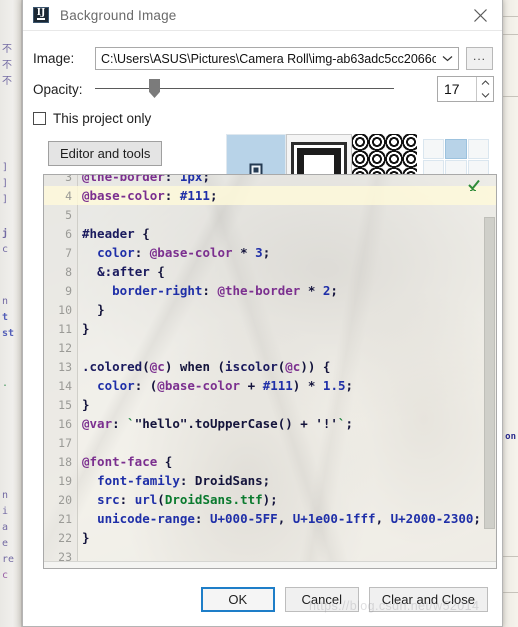  I want to click on line-text: border-right: @the-border * 2;, so click(208, 290).